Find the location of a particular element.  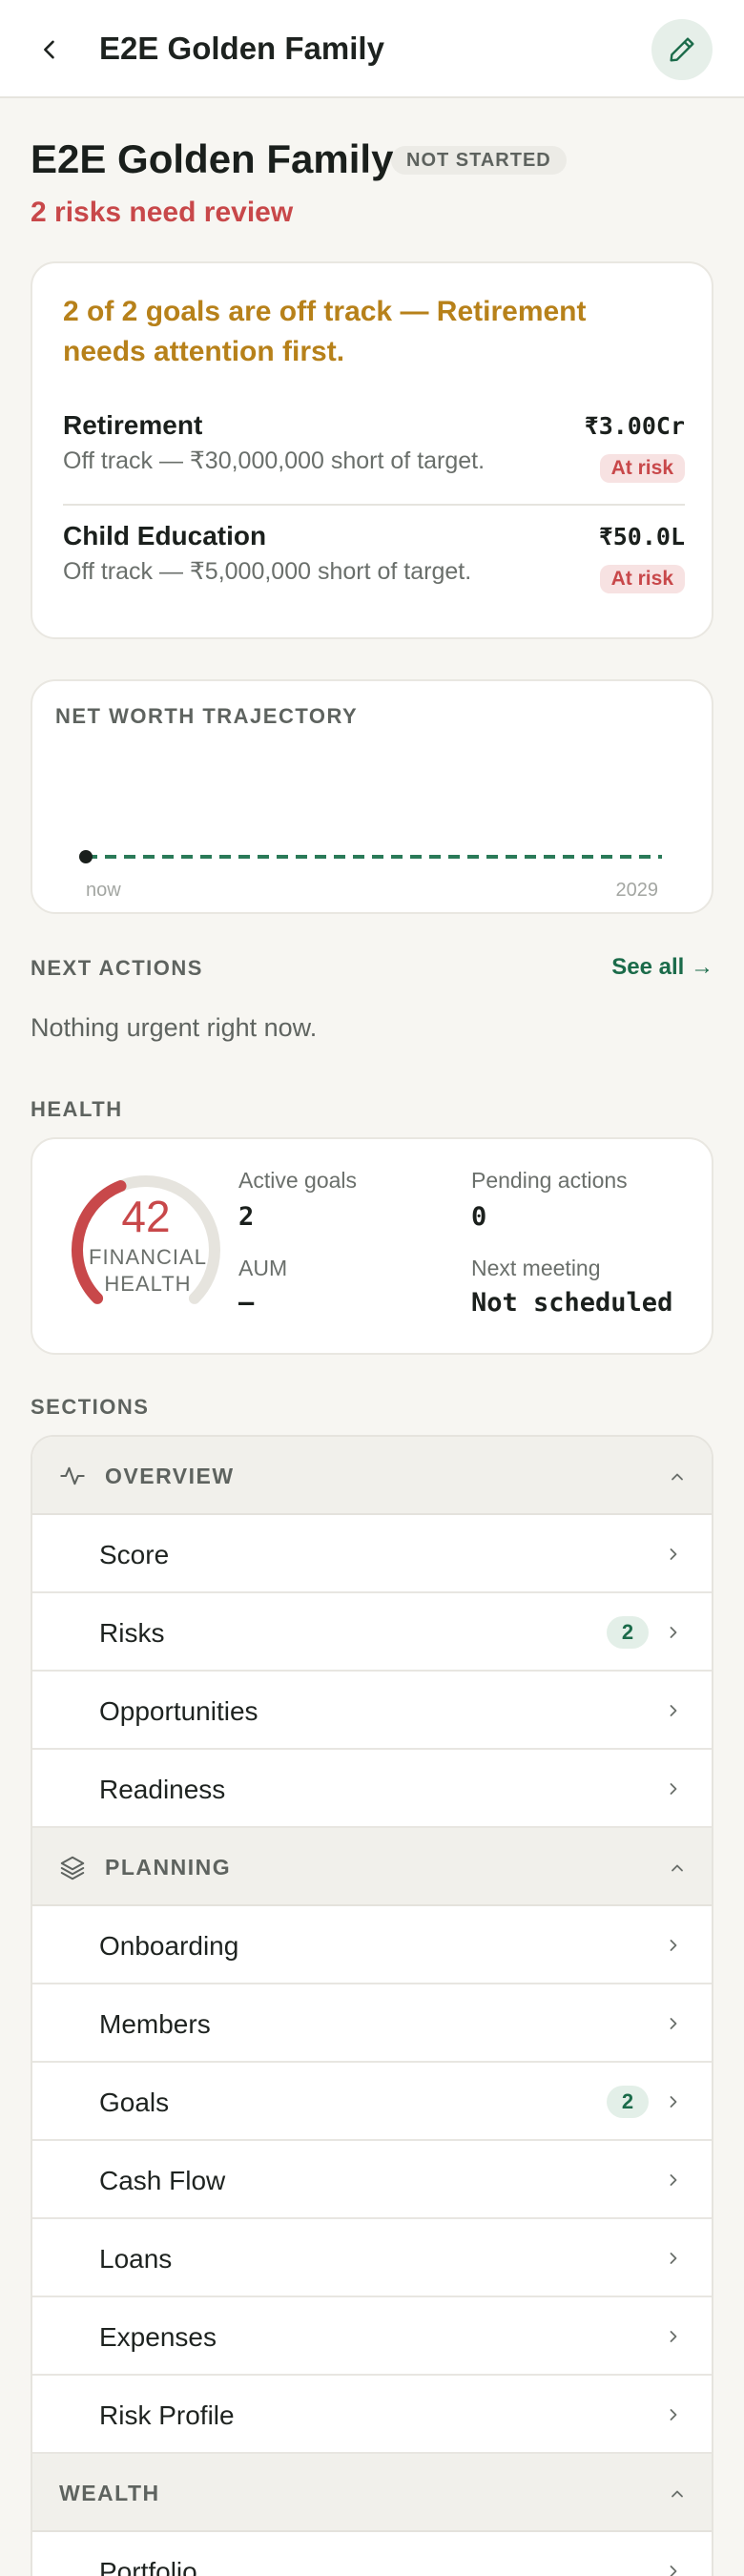

section-item-expenses: Expenses is located at coordinates (372, 2336).